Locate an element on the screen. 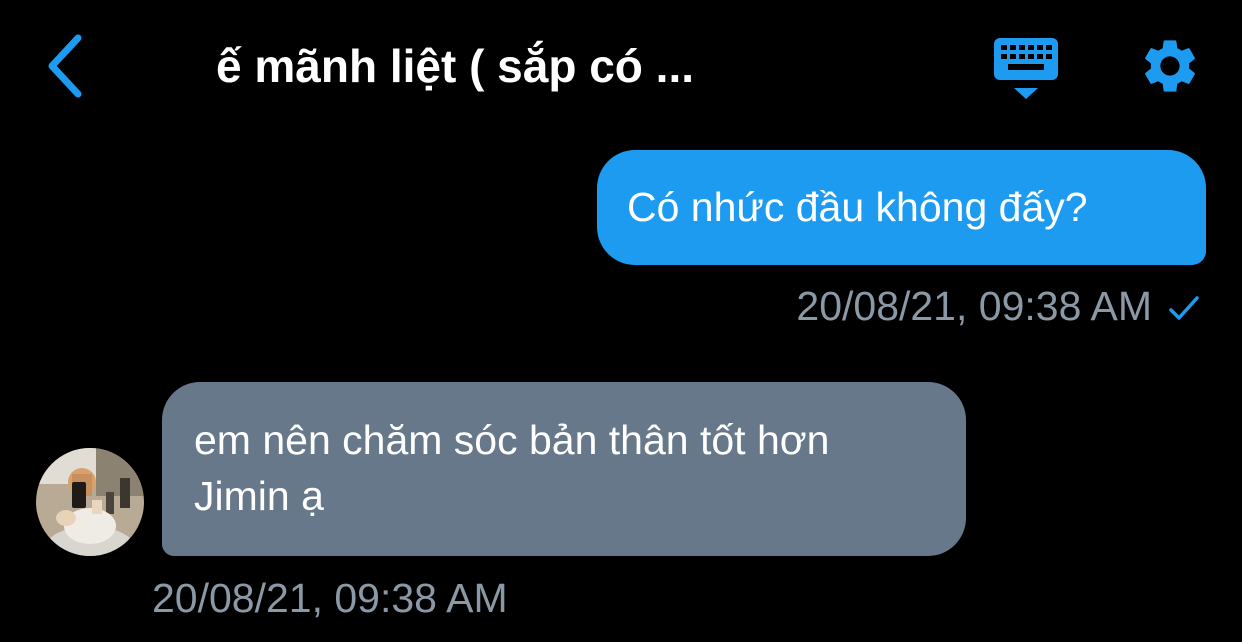 Image resolution: width=1242 pixels, height=642 pixels. sender-avatar is located at coordinates (90, 502).